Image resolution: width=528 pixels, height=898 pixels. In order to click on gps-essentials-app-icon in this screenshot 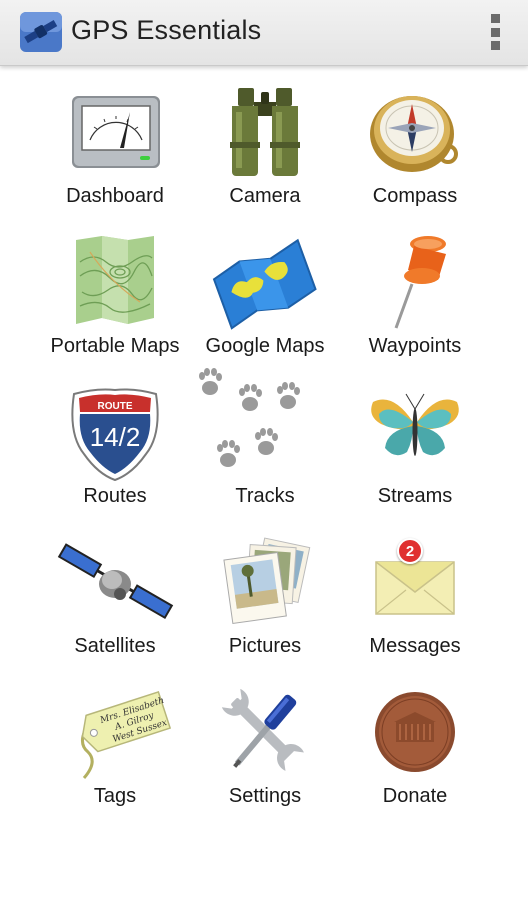, I will do `click(41, 32)`.